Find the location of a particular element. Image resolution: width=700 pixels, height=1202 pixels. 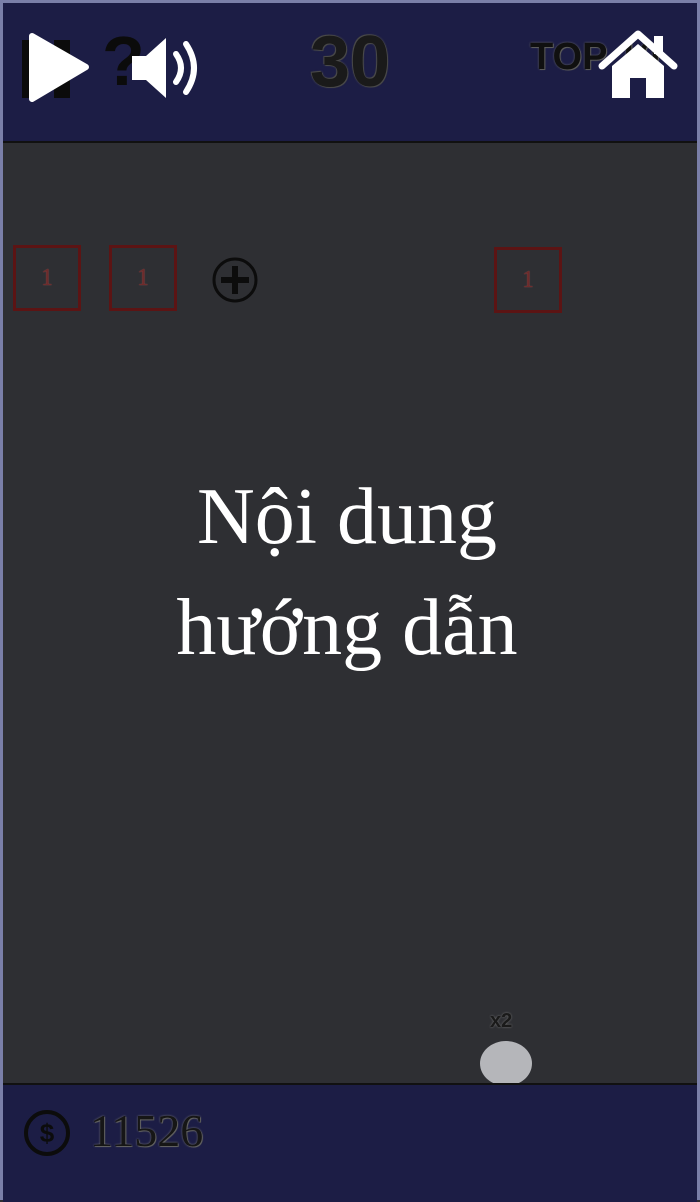

level-number: 30 is located at coordinates (350, 62).